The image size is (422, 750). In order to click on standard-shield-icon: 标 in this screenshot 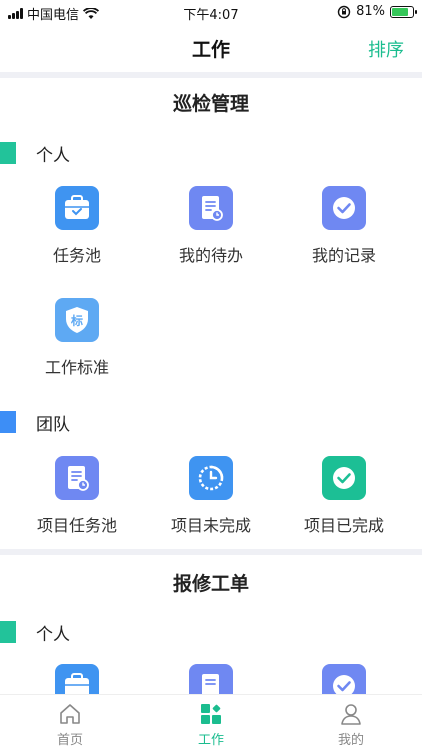, I will do `click(77, 320)`.